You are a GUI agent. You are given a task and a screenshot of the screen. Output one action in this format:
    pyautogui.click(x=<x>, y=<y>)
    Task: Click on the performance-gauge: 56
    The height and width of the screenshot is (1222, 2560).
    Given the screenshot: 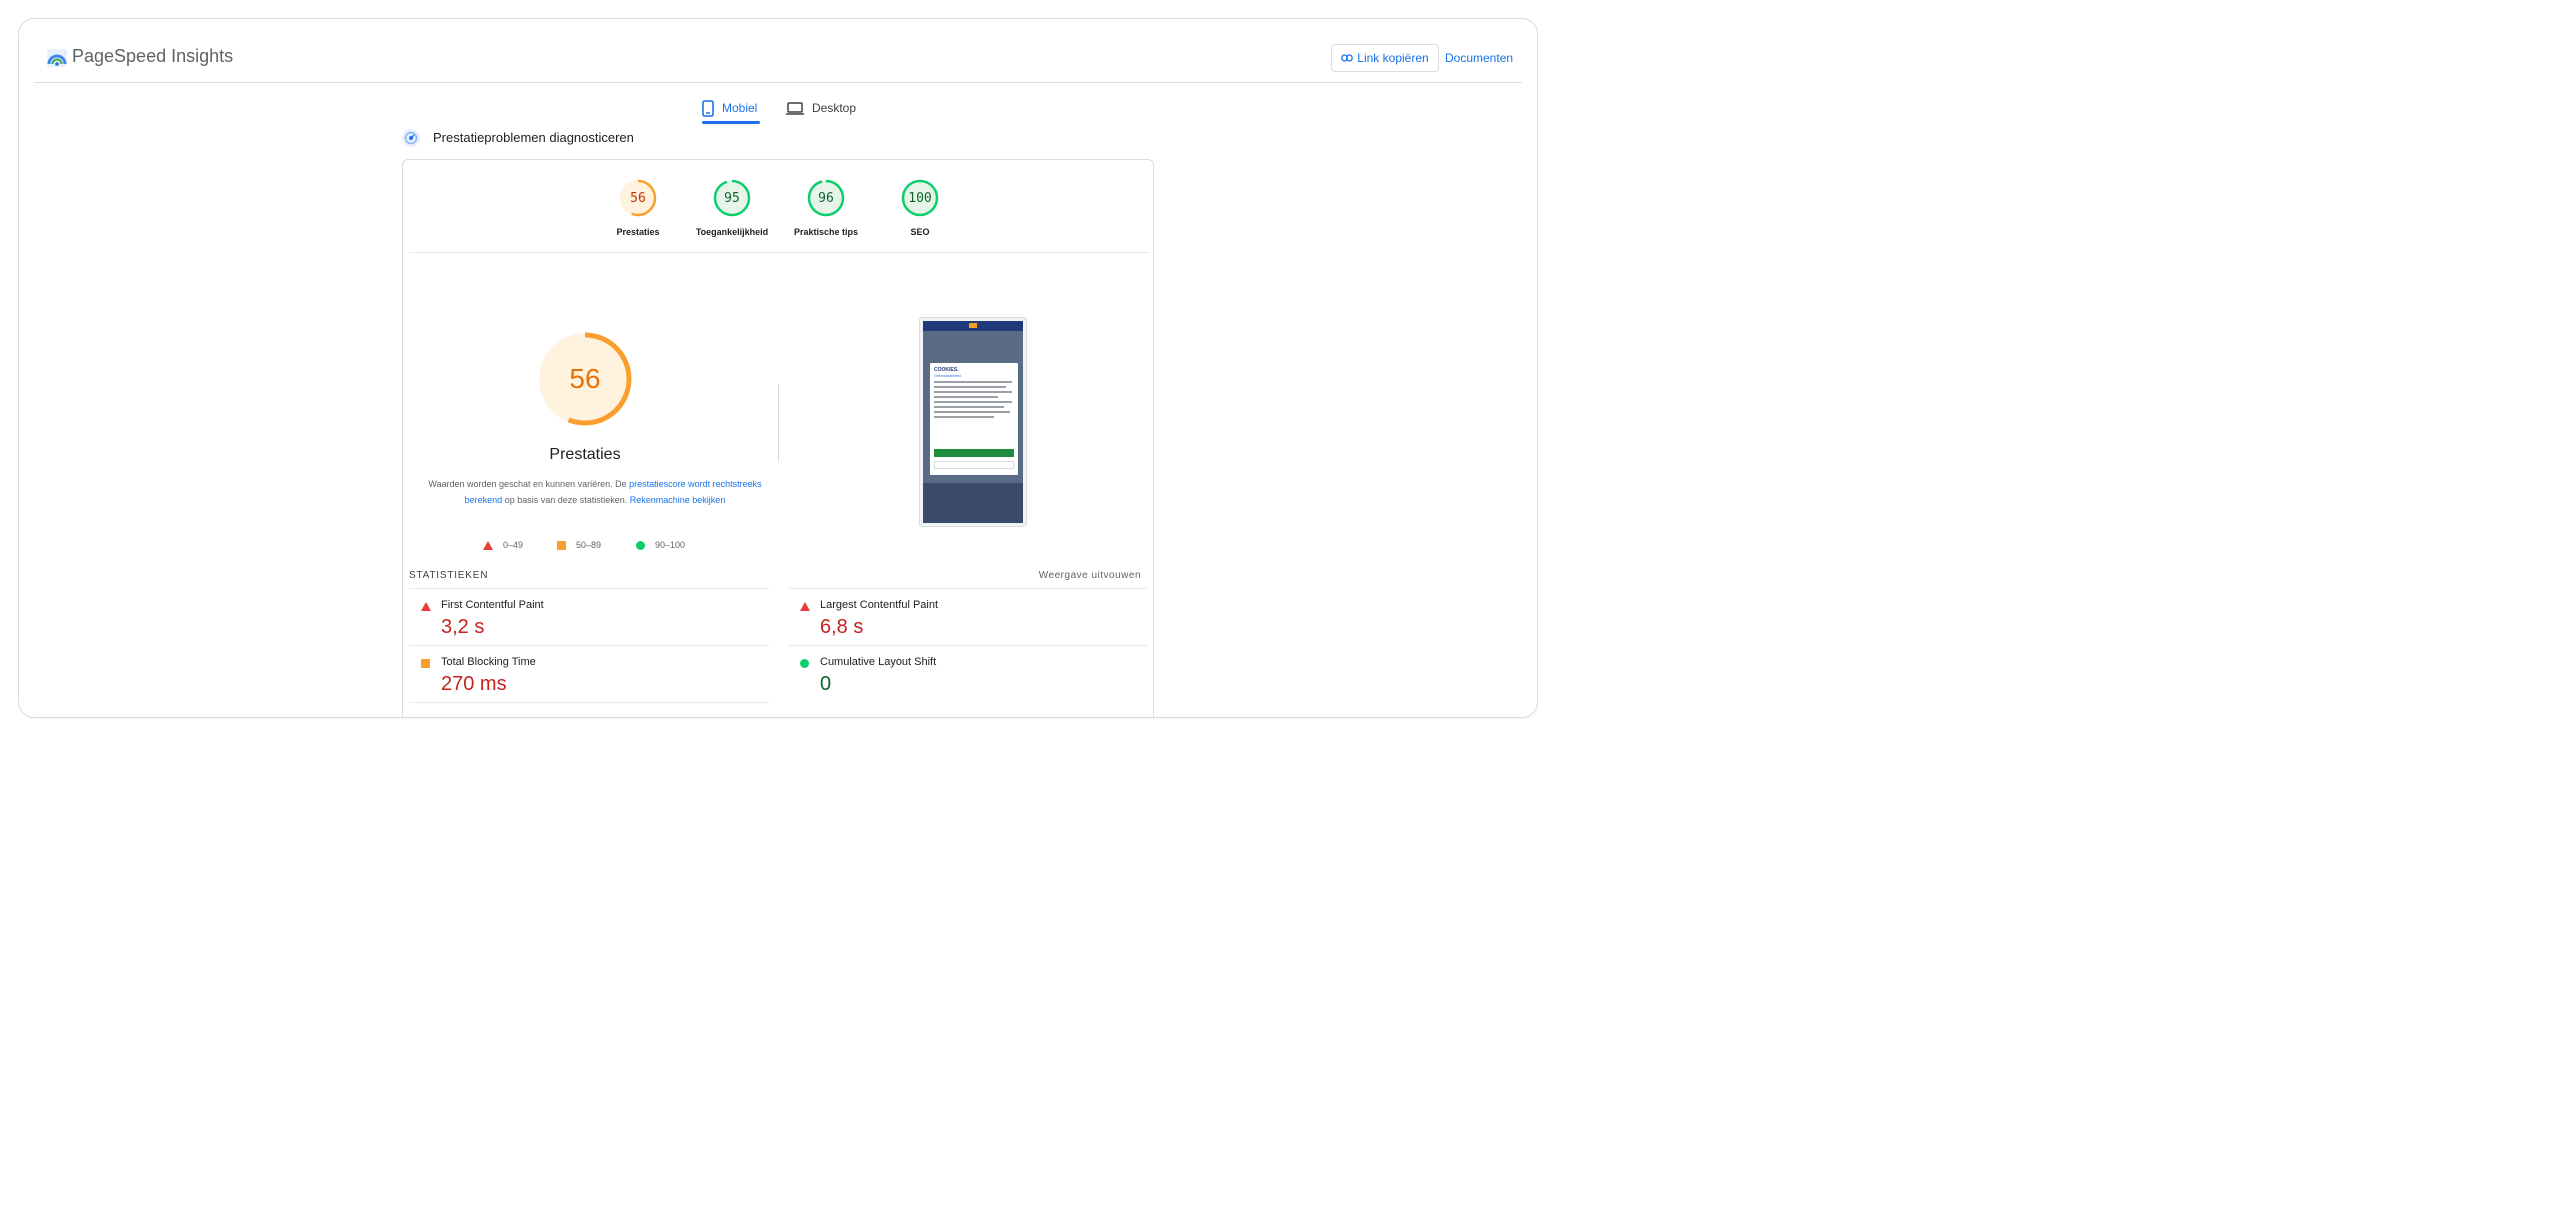 What is the action you would take?
    pyautogui.click(x=585, y=379)
    